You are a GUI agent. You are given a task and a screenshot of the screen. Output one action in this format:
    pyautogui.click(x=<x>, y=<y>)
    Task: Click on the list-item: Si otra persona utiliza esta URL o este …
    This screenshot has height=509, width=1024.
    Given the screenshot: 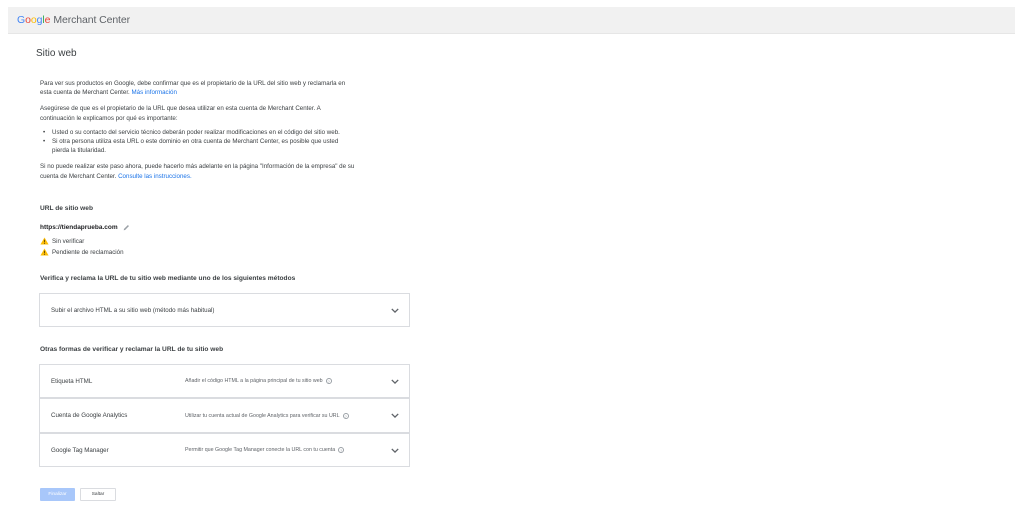 What is the action you would take?
    pyautogui.click(x=199, y=146)
    